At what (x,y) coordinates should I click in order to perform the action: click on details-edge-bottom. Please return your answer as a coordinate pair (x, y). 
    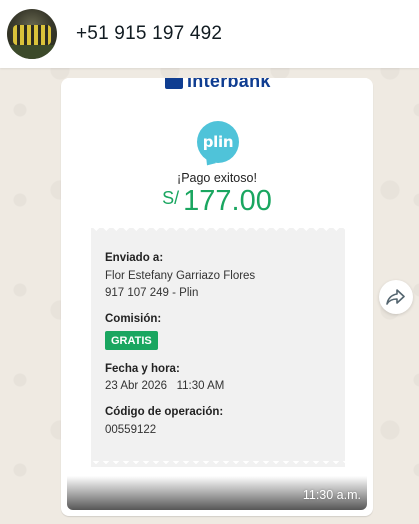
    Looking at the image, I should click on (218, 464).